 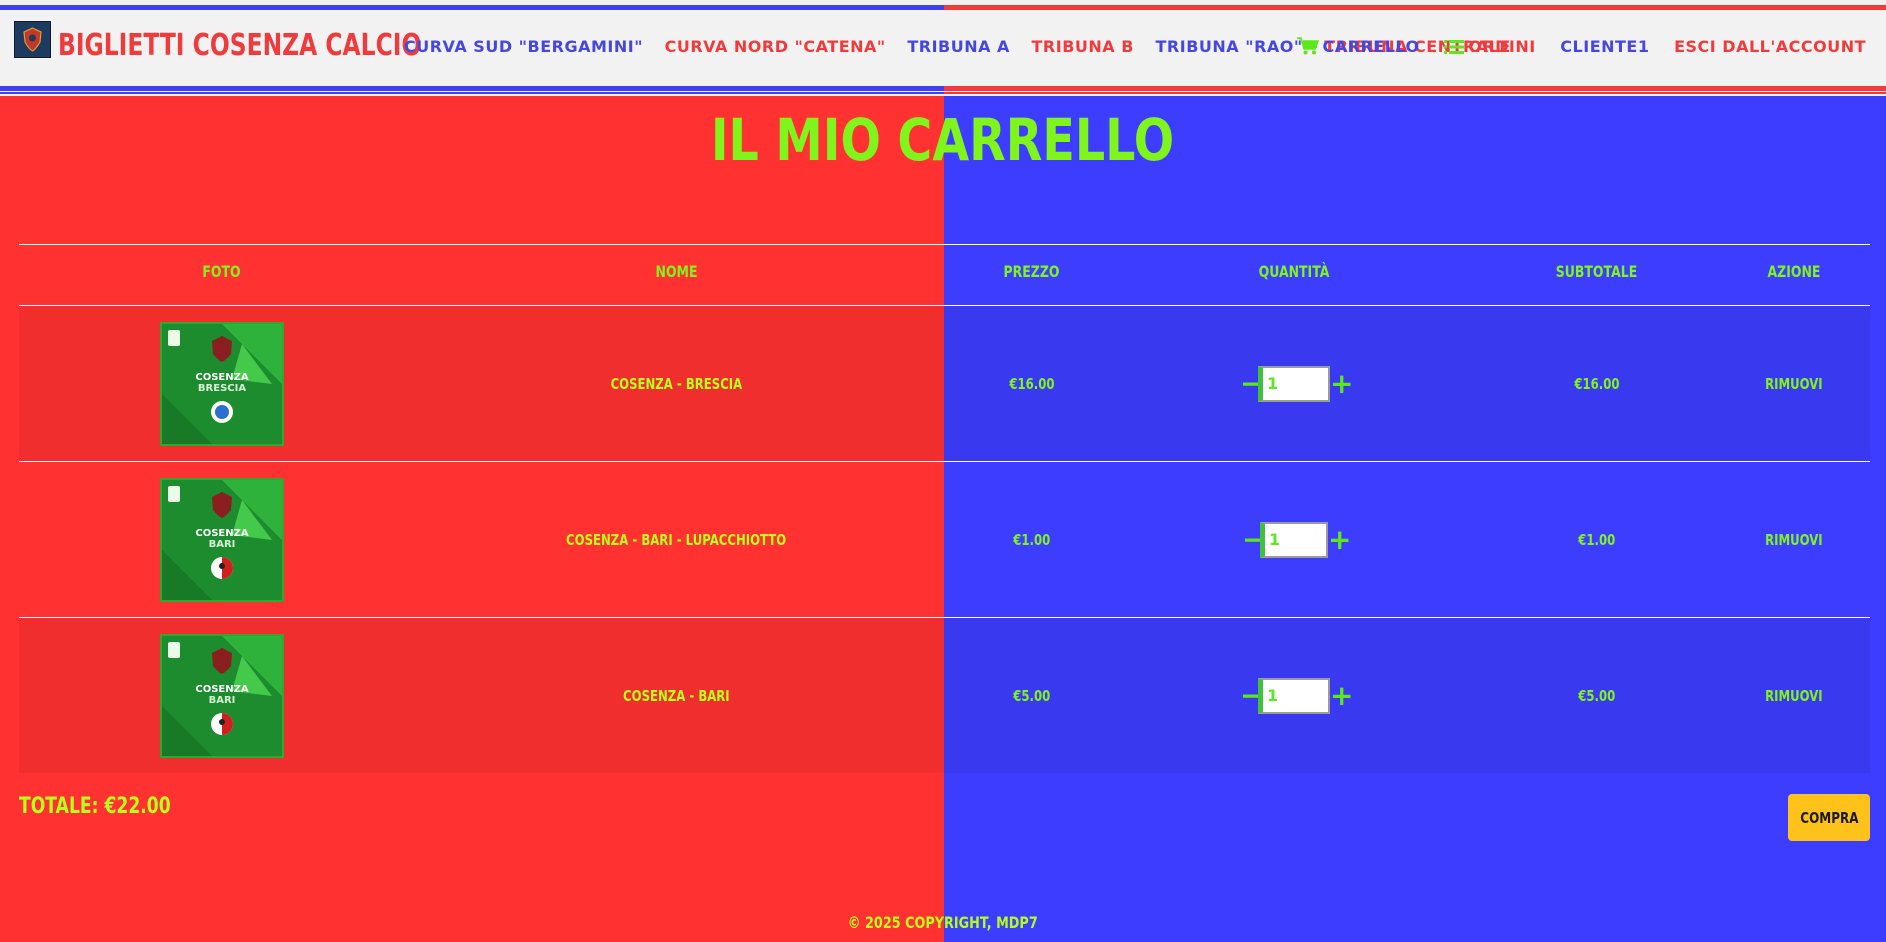 I want to click on item-price: €5.00, so click(x=1031, y=695).